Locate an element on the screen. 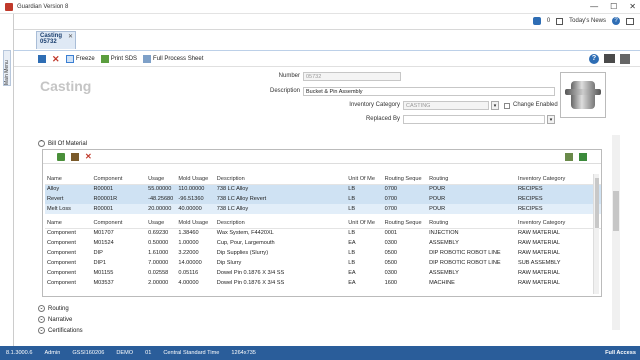 The image size is (640, 360). screen-icon is located at coordinates (609, 58).